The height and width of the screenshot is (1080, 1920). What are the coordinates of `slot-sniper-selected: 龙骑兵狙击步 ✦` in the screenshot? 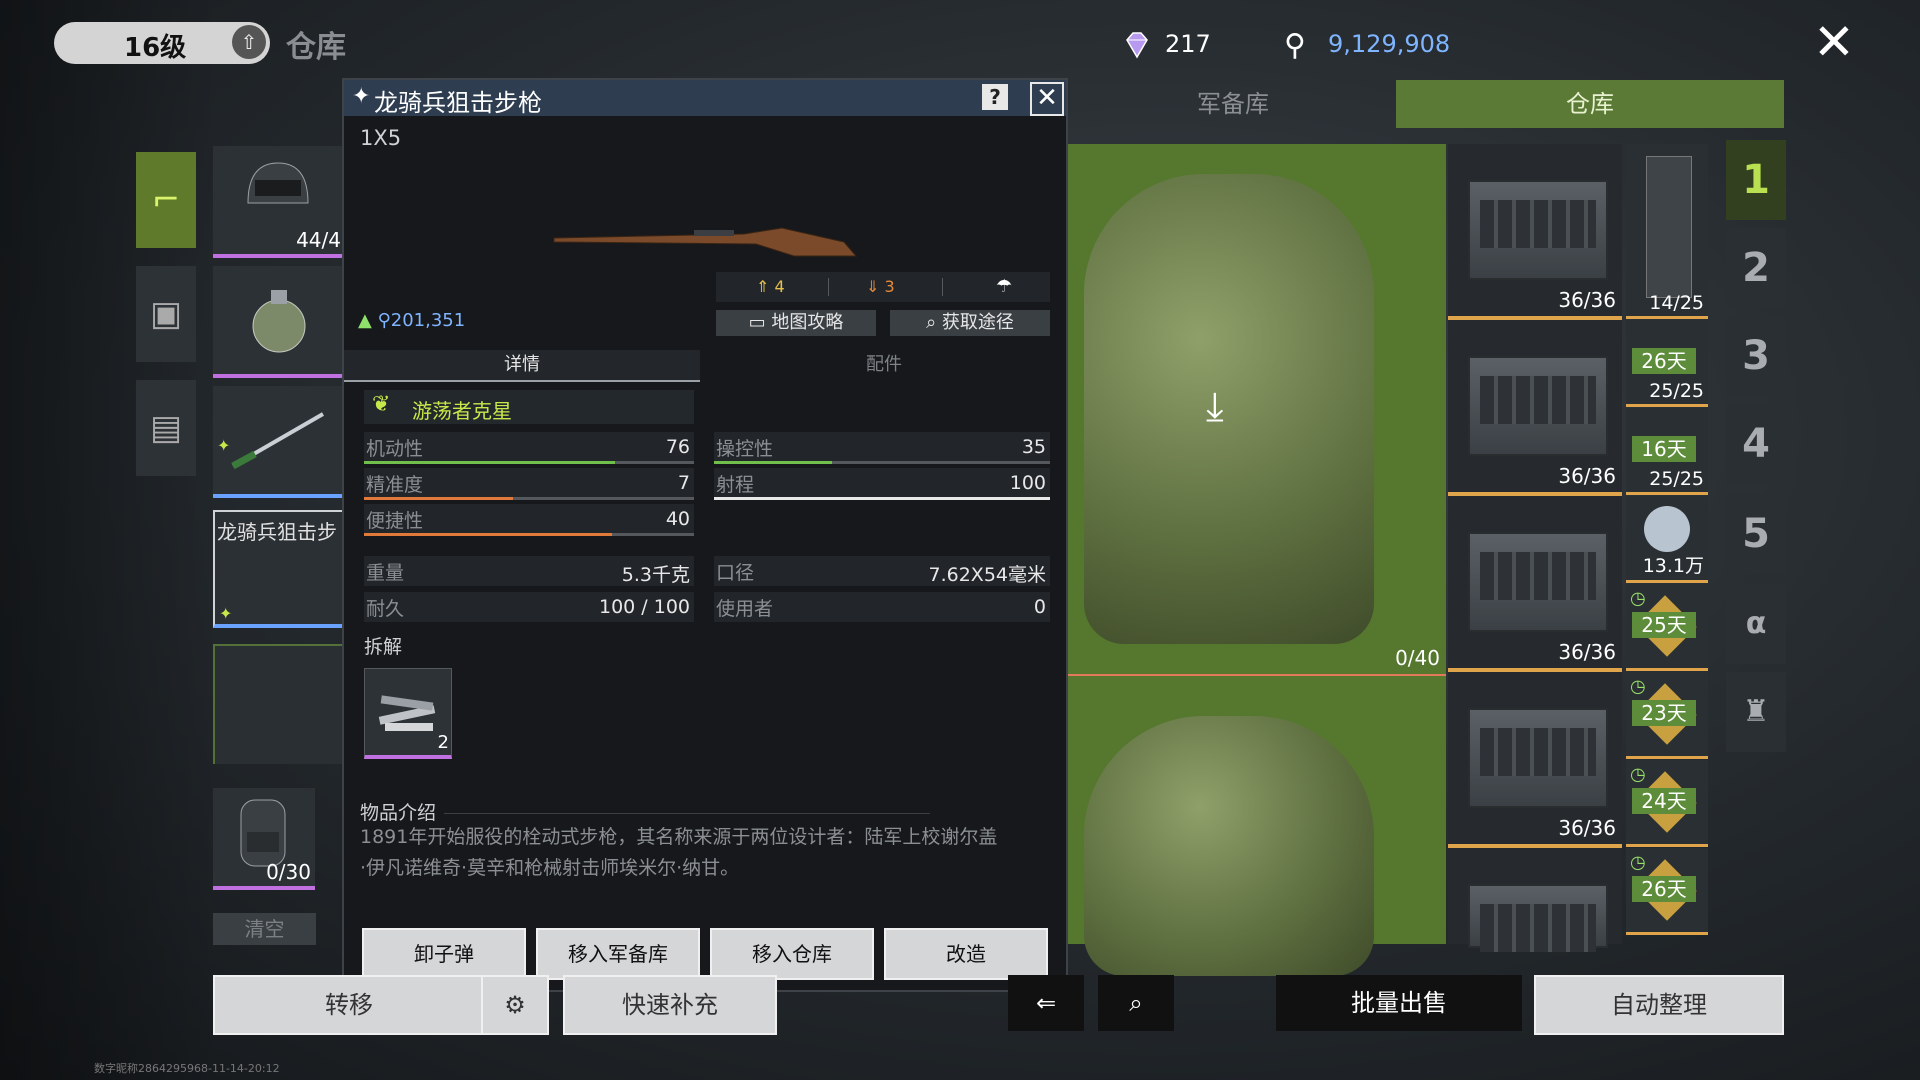 It's located at (281, 569).